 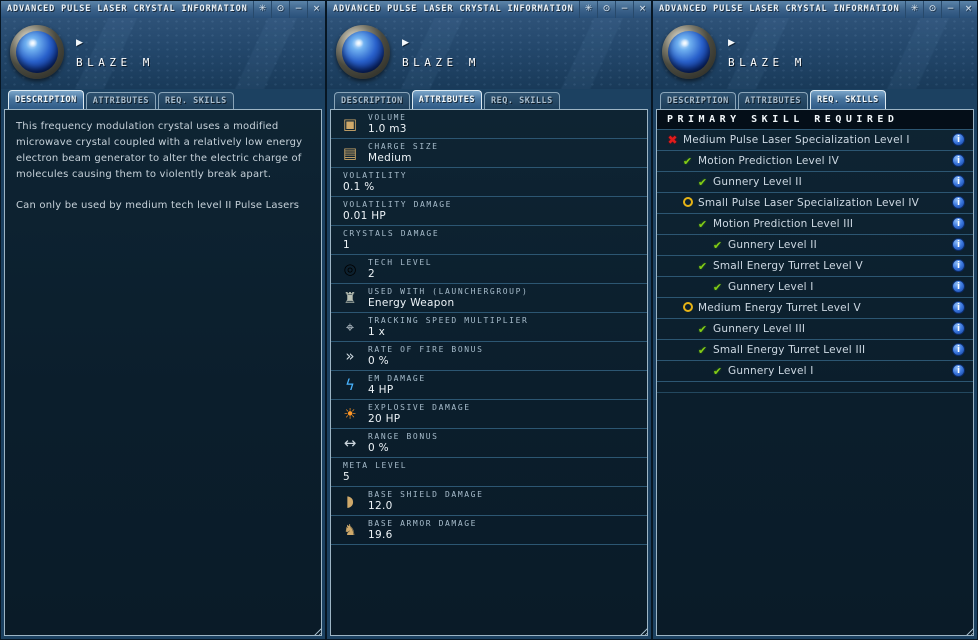 I want to click on attribute-value: 20 HP, so click(x=384, y=419).